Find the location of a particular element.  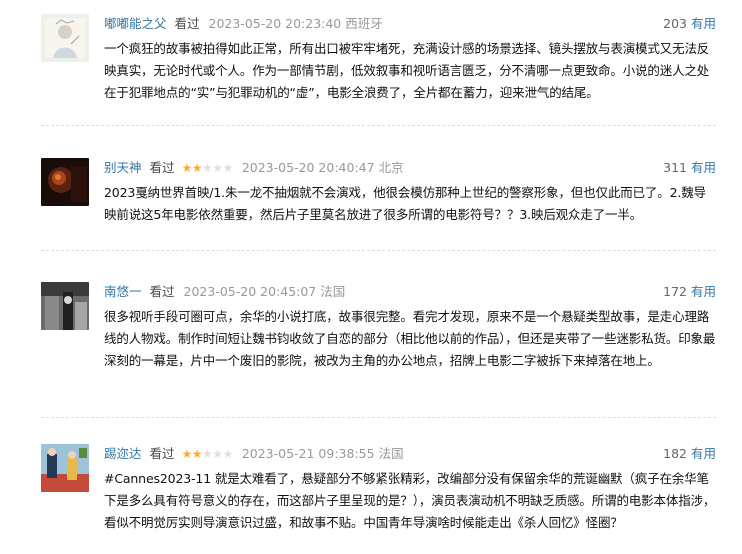

vote-area: 311 有用 is located at coordinates (689, 168).